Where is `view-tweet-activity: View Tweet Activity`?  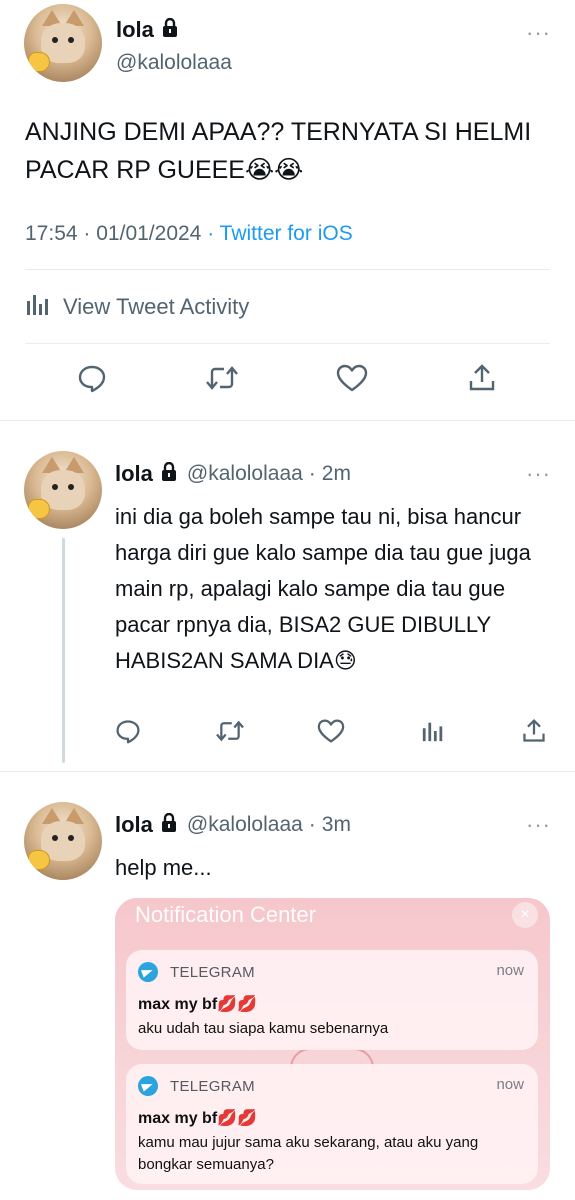
view-tweet-activity: View Tweet Activity is located at coordinates (137, 307).